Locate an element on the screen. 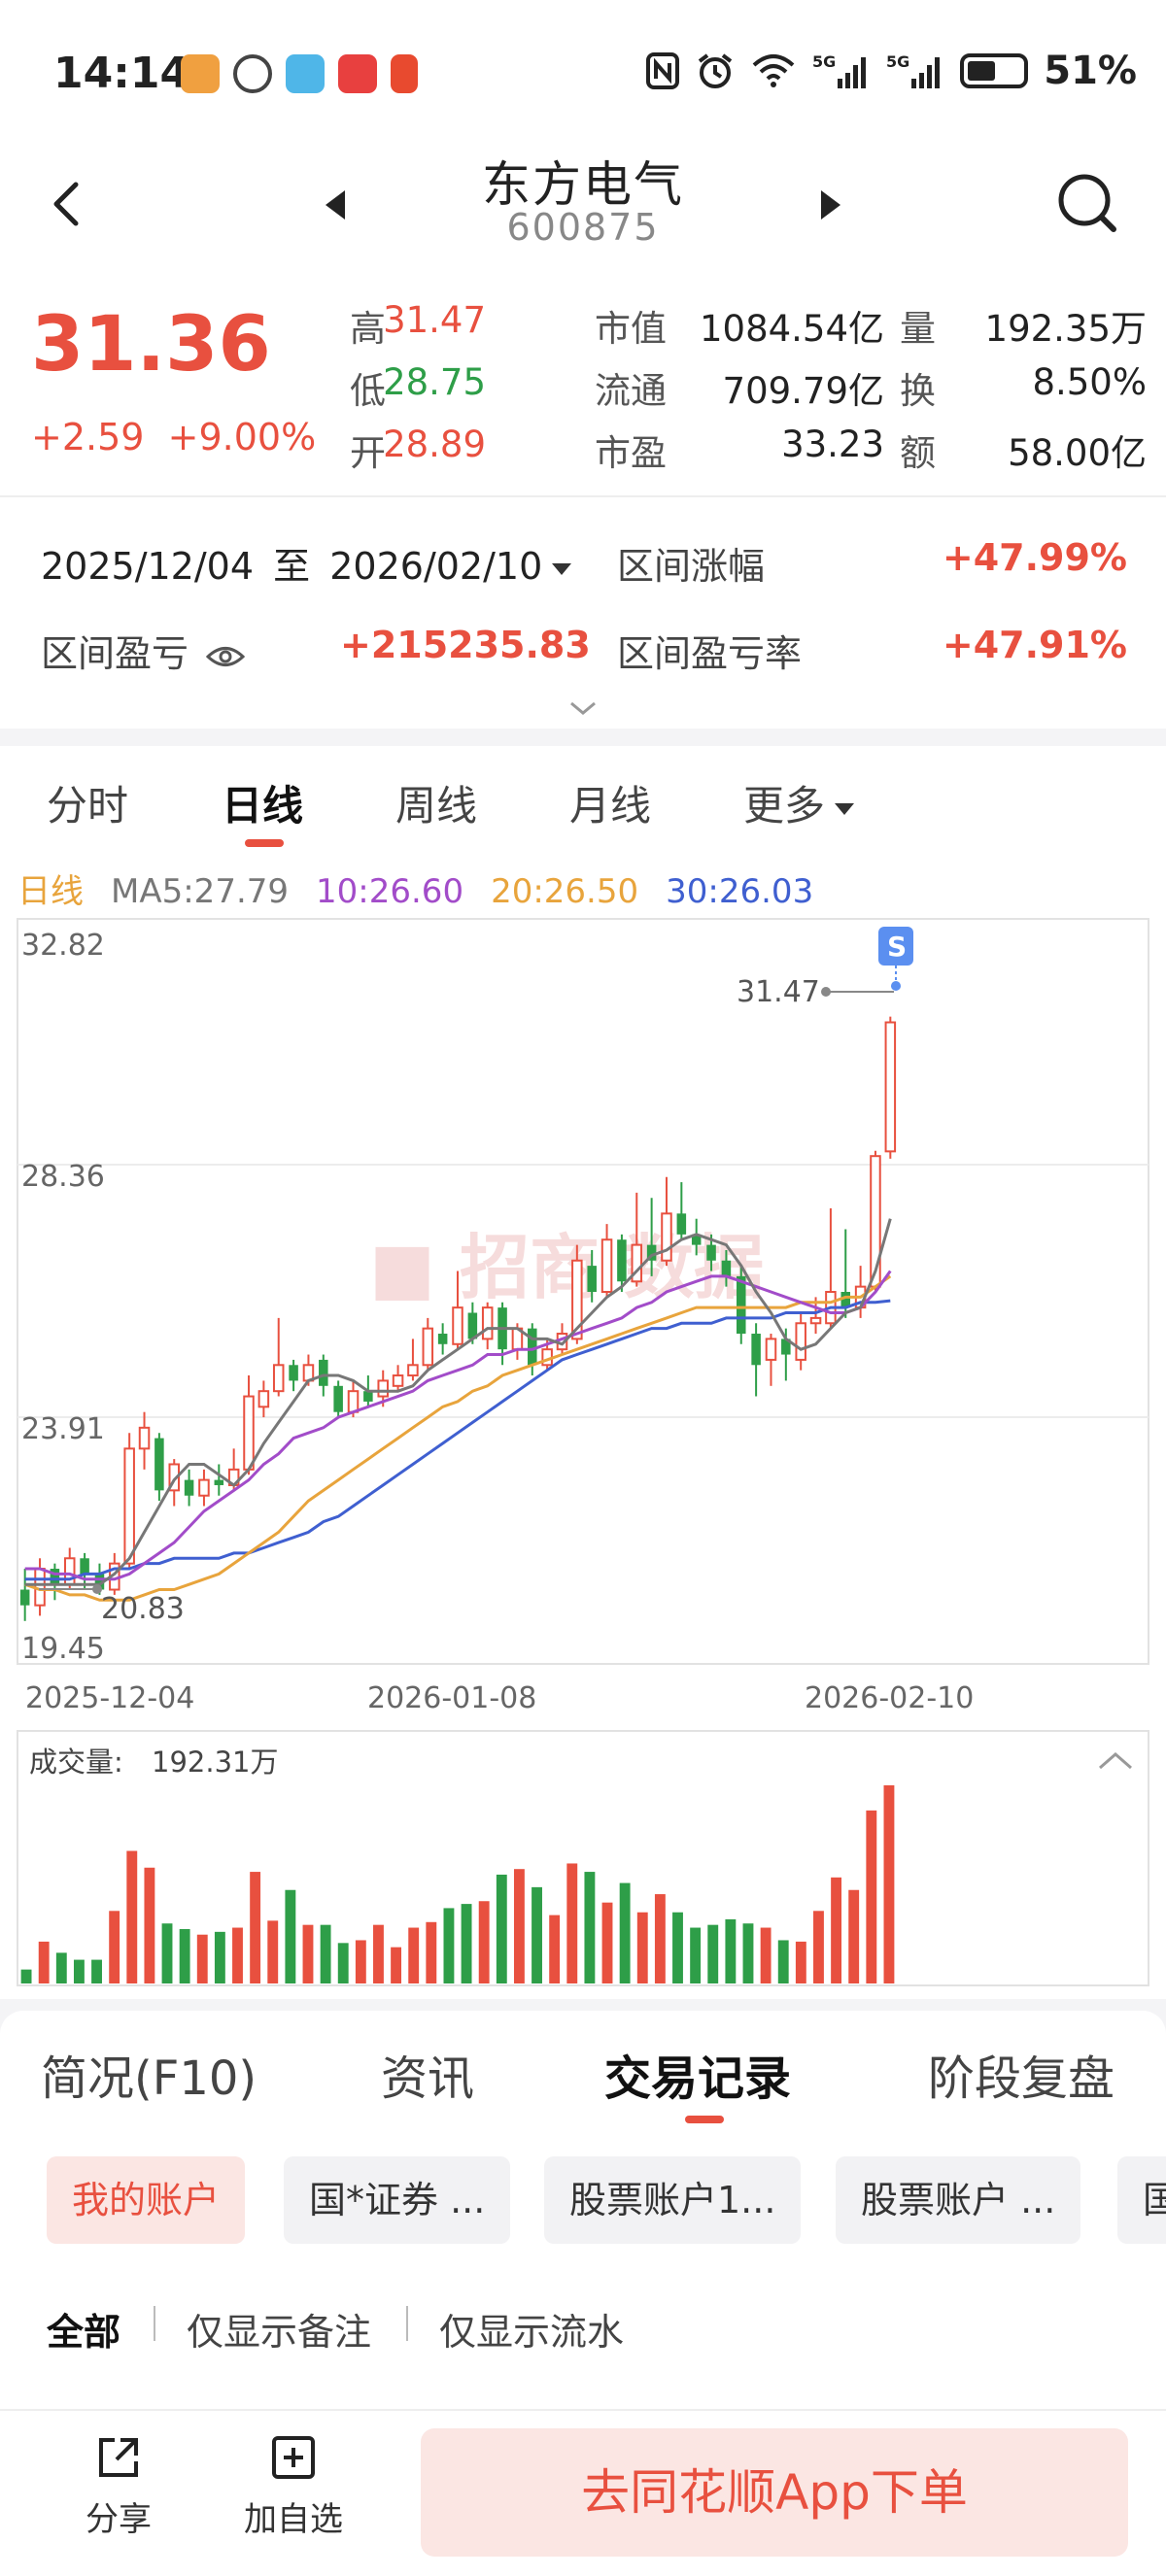 The height and width of the screenshot is (2576, 1166). more-caret-icon is located at coordinates (845, 808).